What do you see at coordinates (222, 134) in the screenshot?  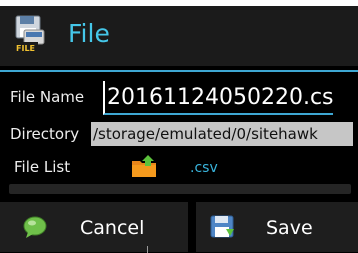 I see `directory-field: /storage/emulated/0/sitehawk` at bounding box center [222, 134].